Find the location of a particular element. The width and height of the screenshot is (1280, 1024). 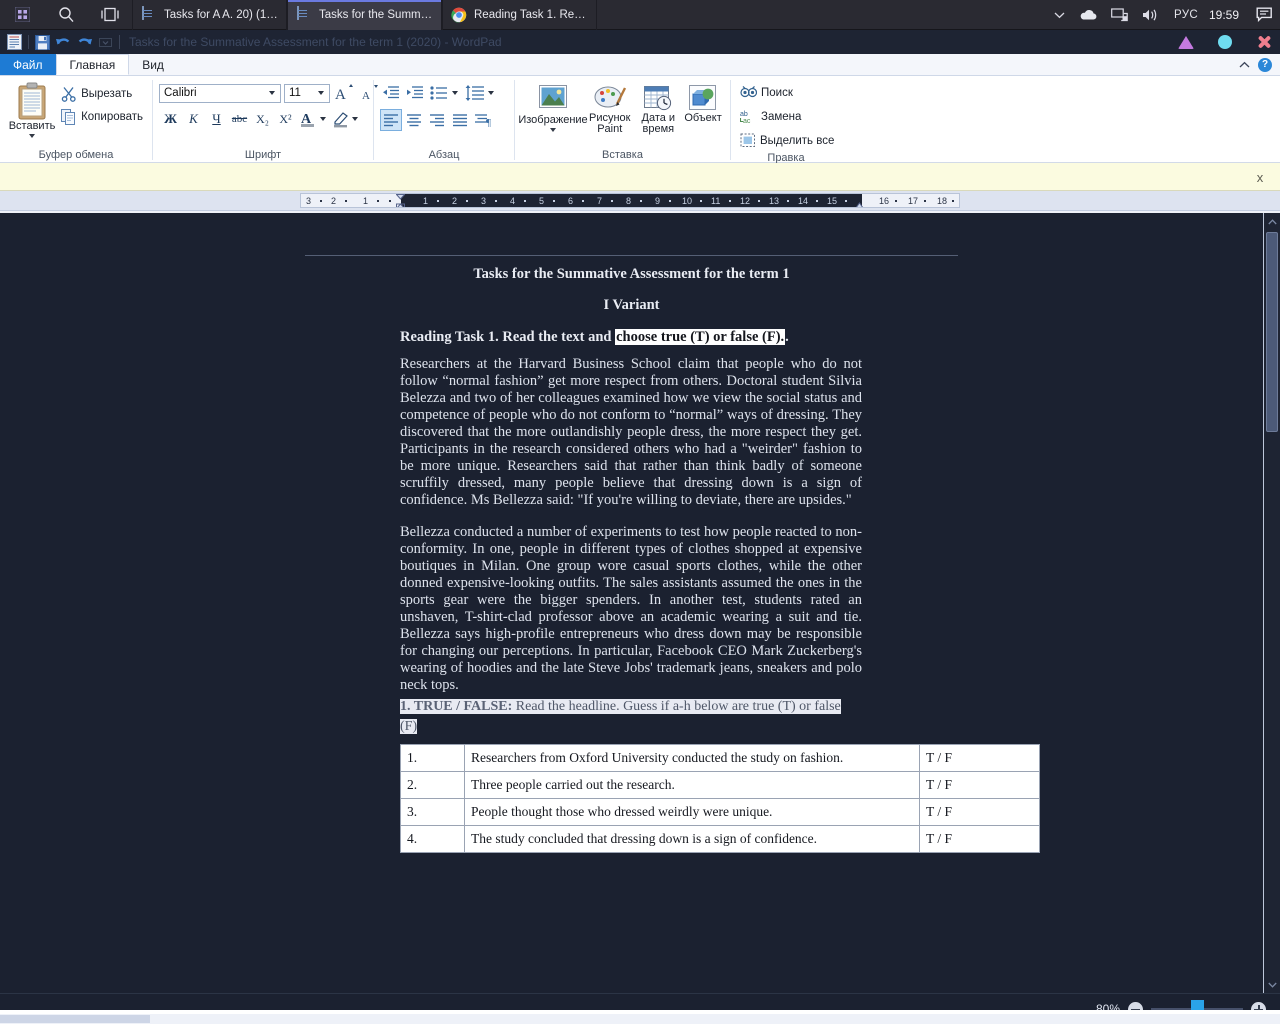

tf-instruction-bold: 1. TRUE / FALSE: is located at coordinates (456, 706).